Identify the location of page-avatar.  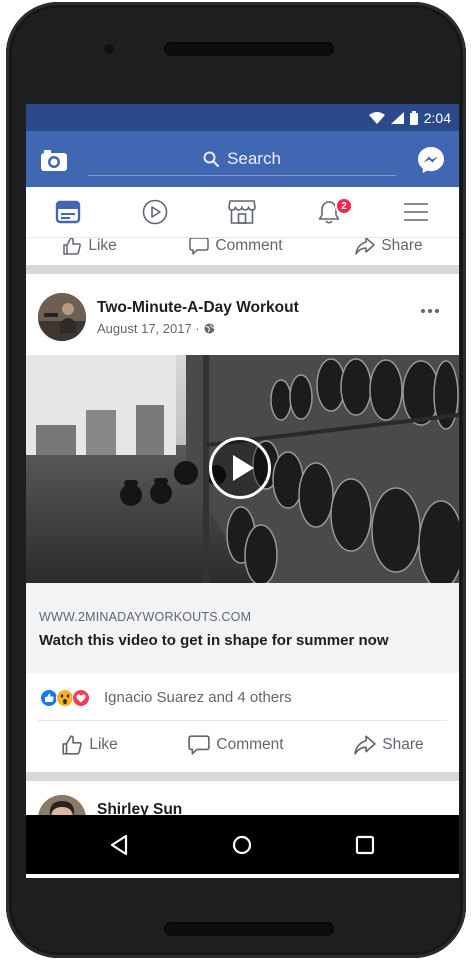
(62, 317).